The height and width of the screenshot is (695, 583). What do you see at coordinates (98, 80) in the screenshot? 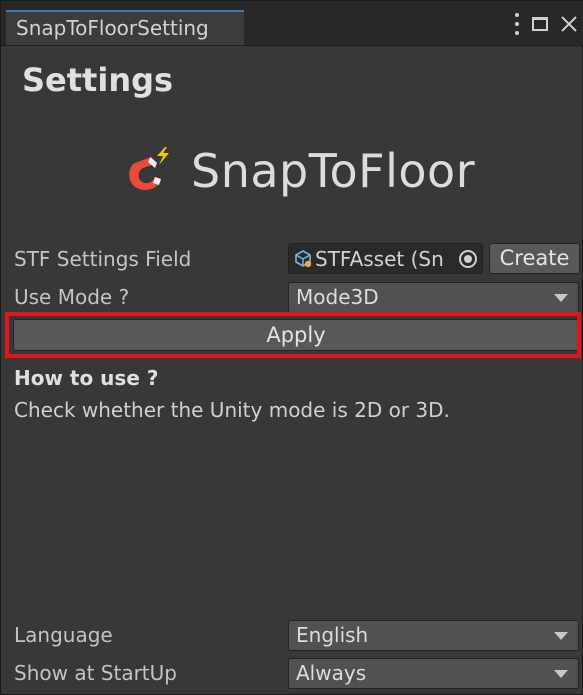
I see `settings-heading: Settings` at bounding box center [98, 80].